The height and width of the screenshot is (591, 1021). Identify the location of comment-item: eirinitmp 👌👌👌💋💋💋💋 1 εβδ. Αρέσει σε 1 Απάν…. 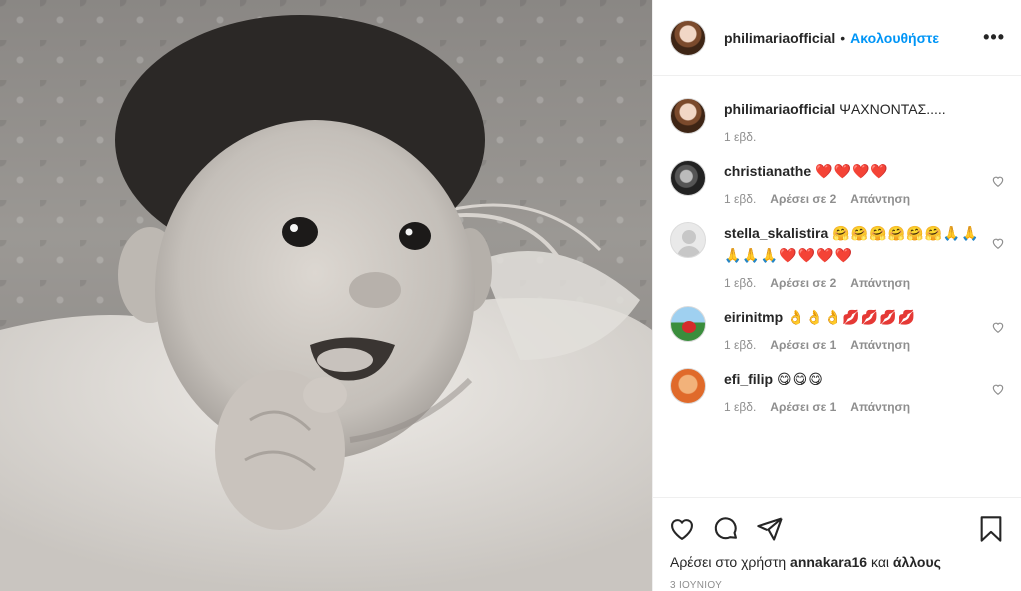
(837, 329).